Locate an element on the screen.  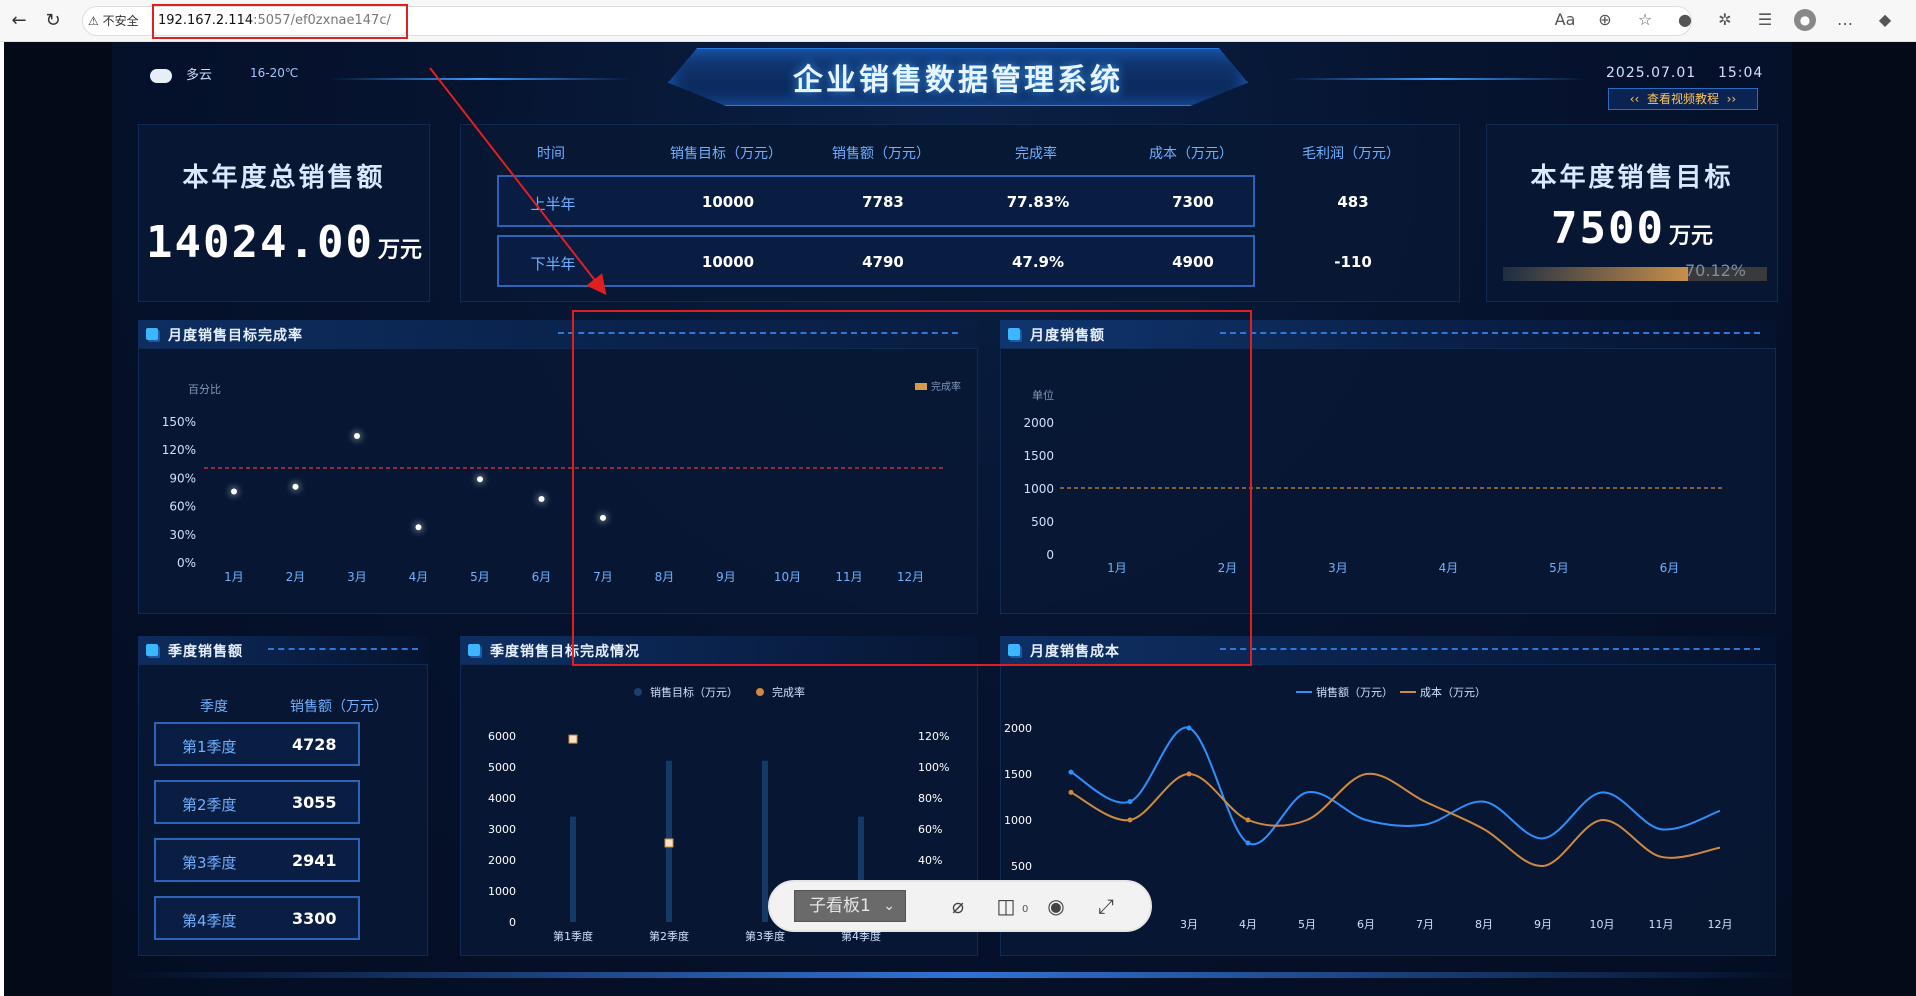
x-tick-label: 9月 is located at coordinates (1543, 924).